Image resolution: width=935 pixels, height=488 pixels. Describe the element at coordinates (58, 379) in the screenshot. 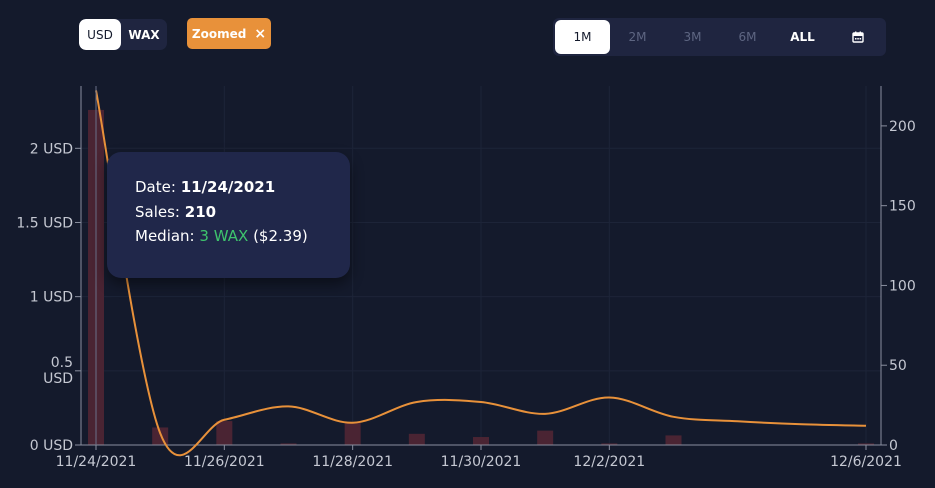

I see `left-tick-label: USD` at that location.